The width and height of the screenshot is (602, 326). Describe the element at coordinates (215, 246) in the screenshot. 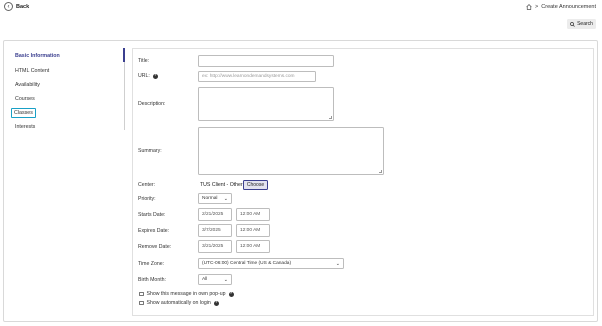

I see `remove-date-input: 3/21/2025` at that location.